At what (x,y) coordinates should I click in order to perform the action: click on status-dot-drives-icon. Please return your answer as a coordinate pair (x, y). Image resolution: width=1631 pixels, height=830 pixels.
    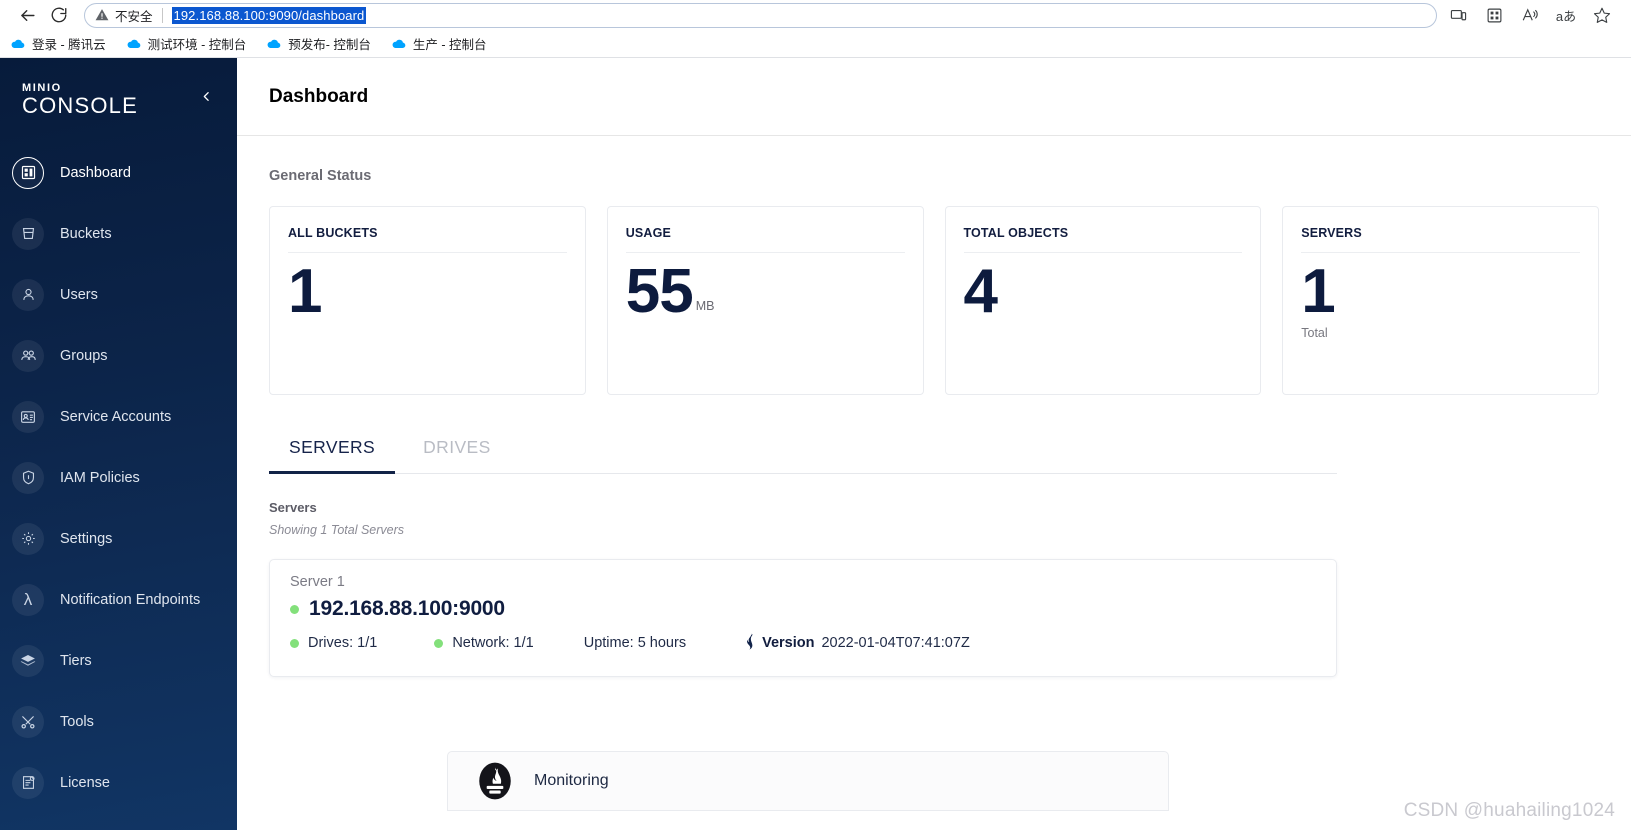
    Looking at the image, I should click on (294, 643).